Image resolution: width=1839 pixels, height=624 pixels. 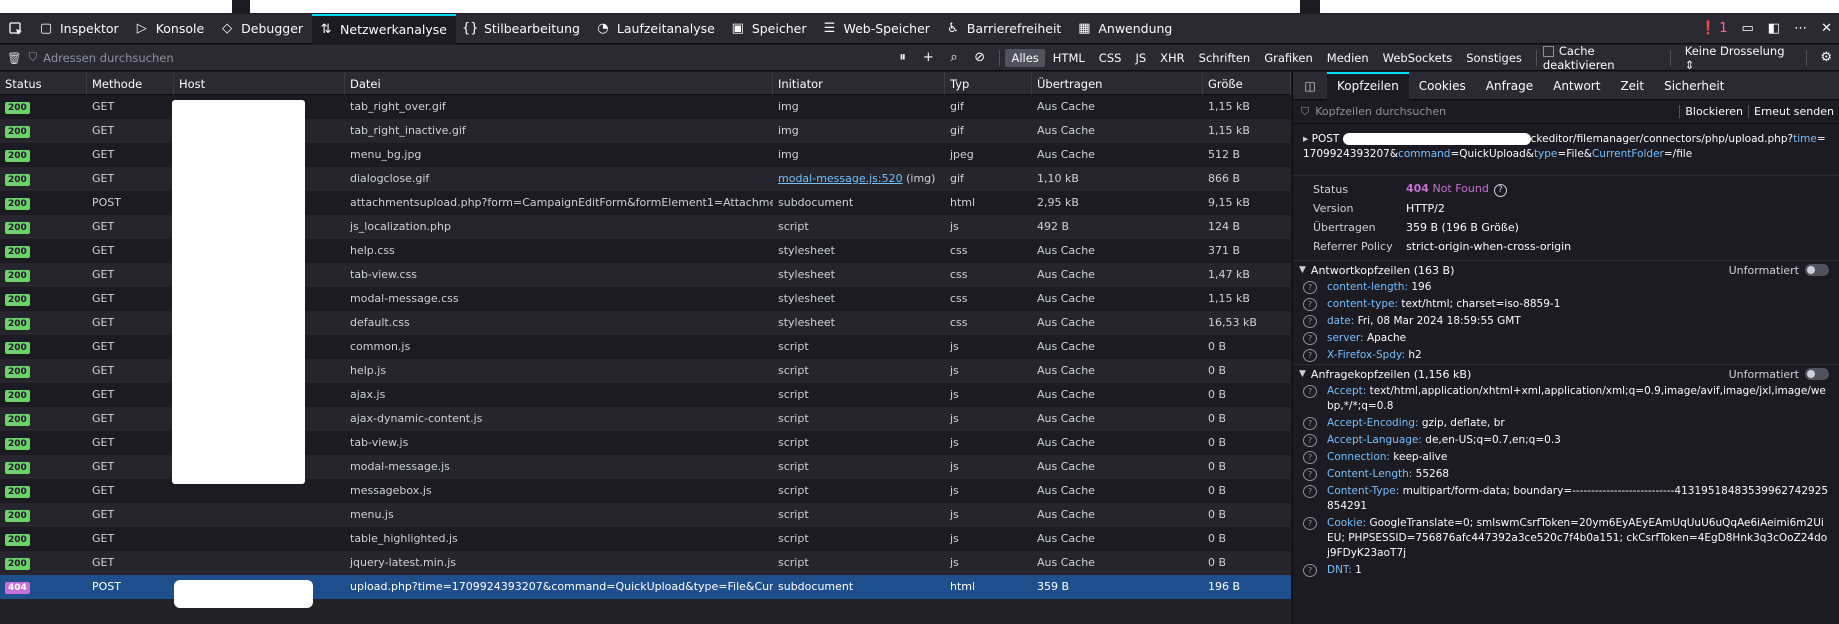 I want to click on status-badge: 200, so click(x=17, y=540).